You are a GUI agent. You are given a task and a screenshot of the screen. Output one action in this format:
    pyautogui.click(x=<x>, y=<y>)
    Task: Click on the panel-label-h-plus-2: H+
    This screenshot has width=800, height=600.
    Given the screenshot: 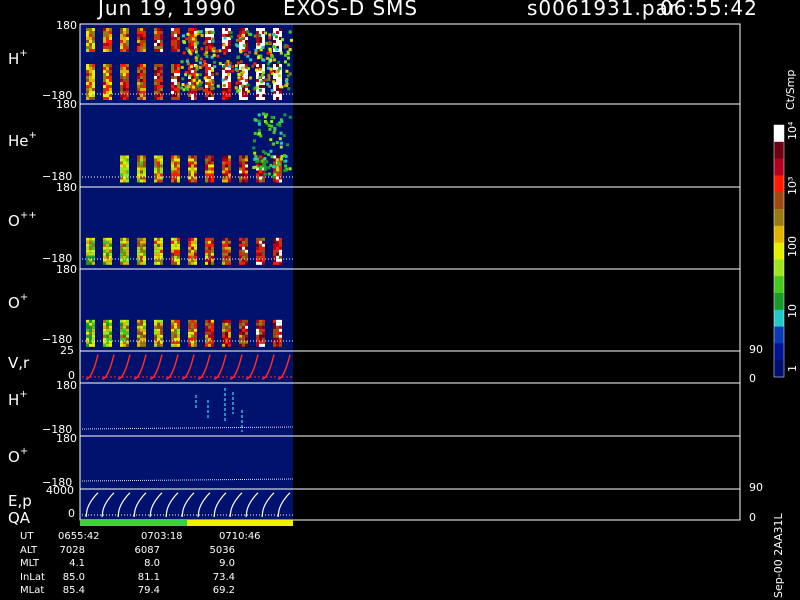 What is the action you would take?
    pyautogui.click(x=18, y=399)
    